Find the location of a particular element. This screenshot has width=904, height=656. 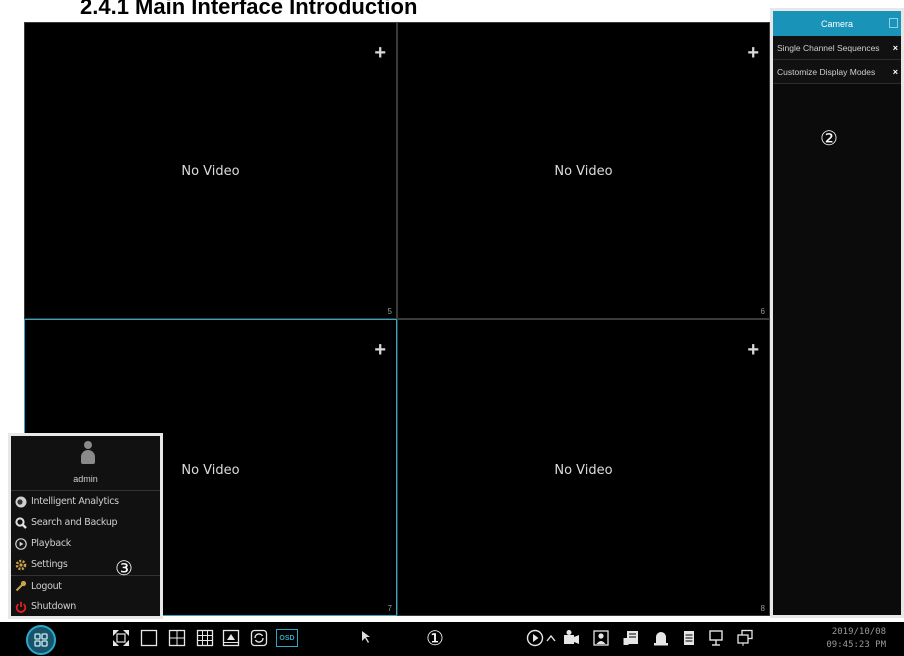

sequence-icon is located at coordinates (259, 638).